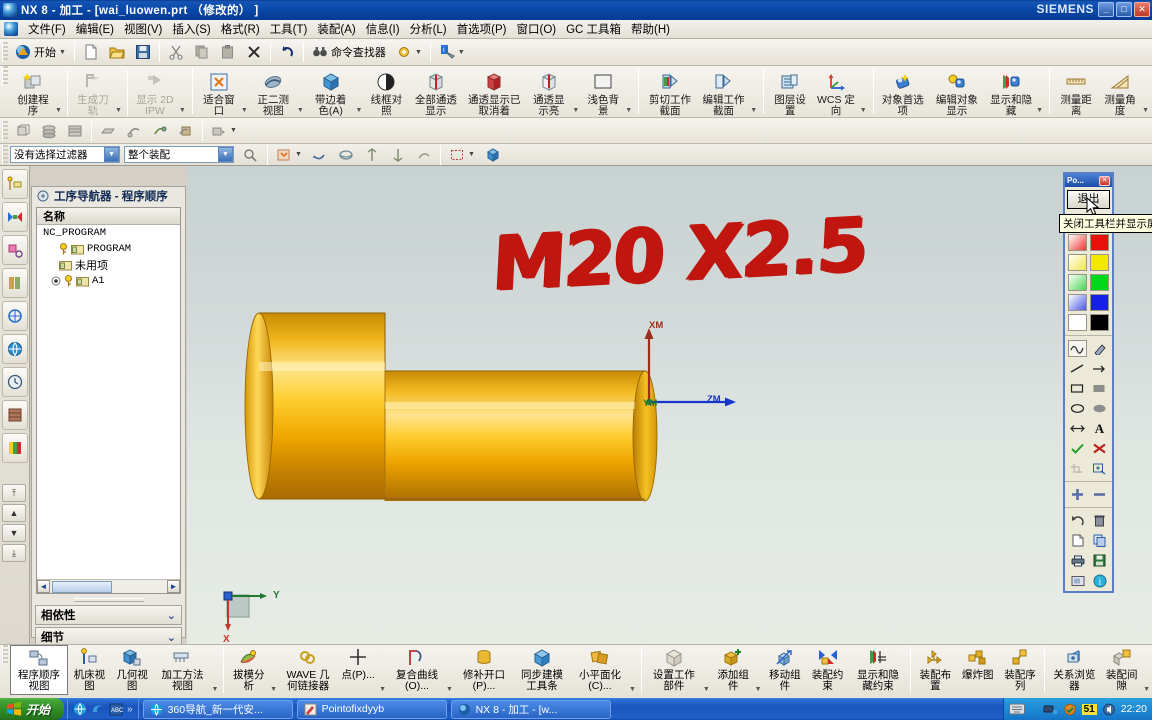 The width and height of the screenshot is (1152, 720). Describe the element at coordinates (93, 92) in the screenshot. I see `generate-toolpath-button: 生成刀轨` at that location.